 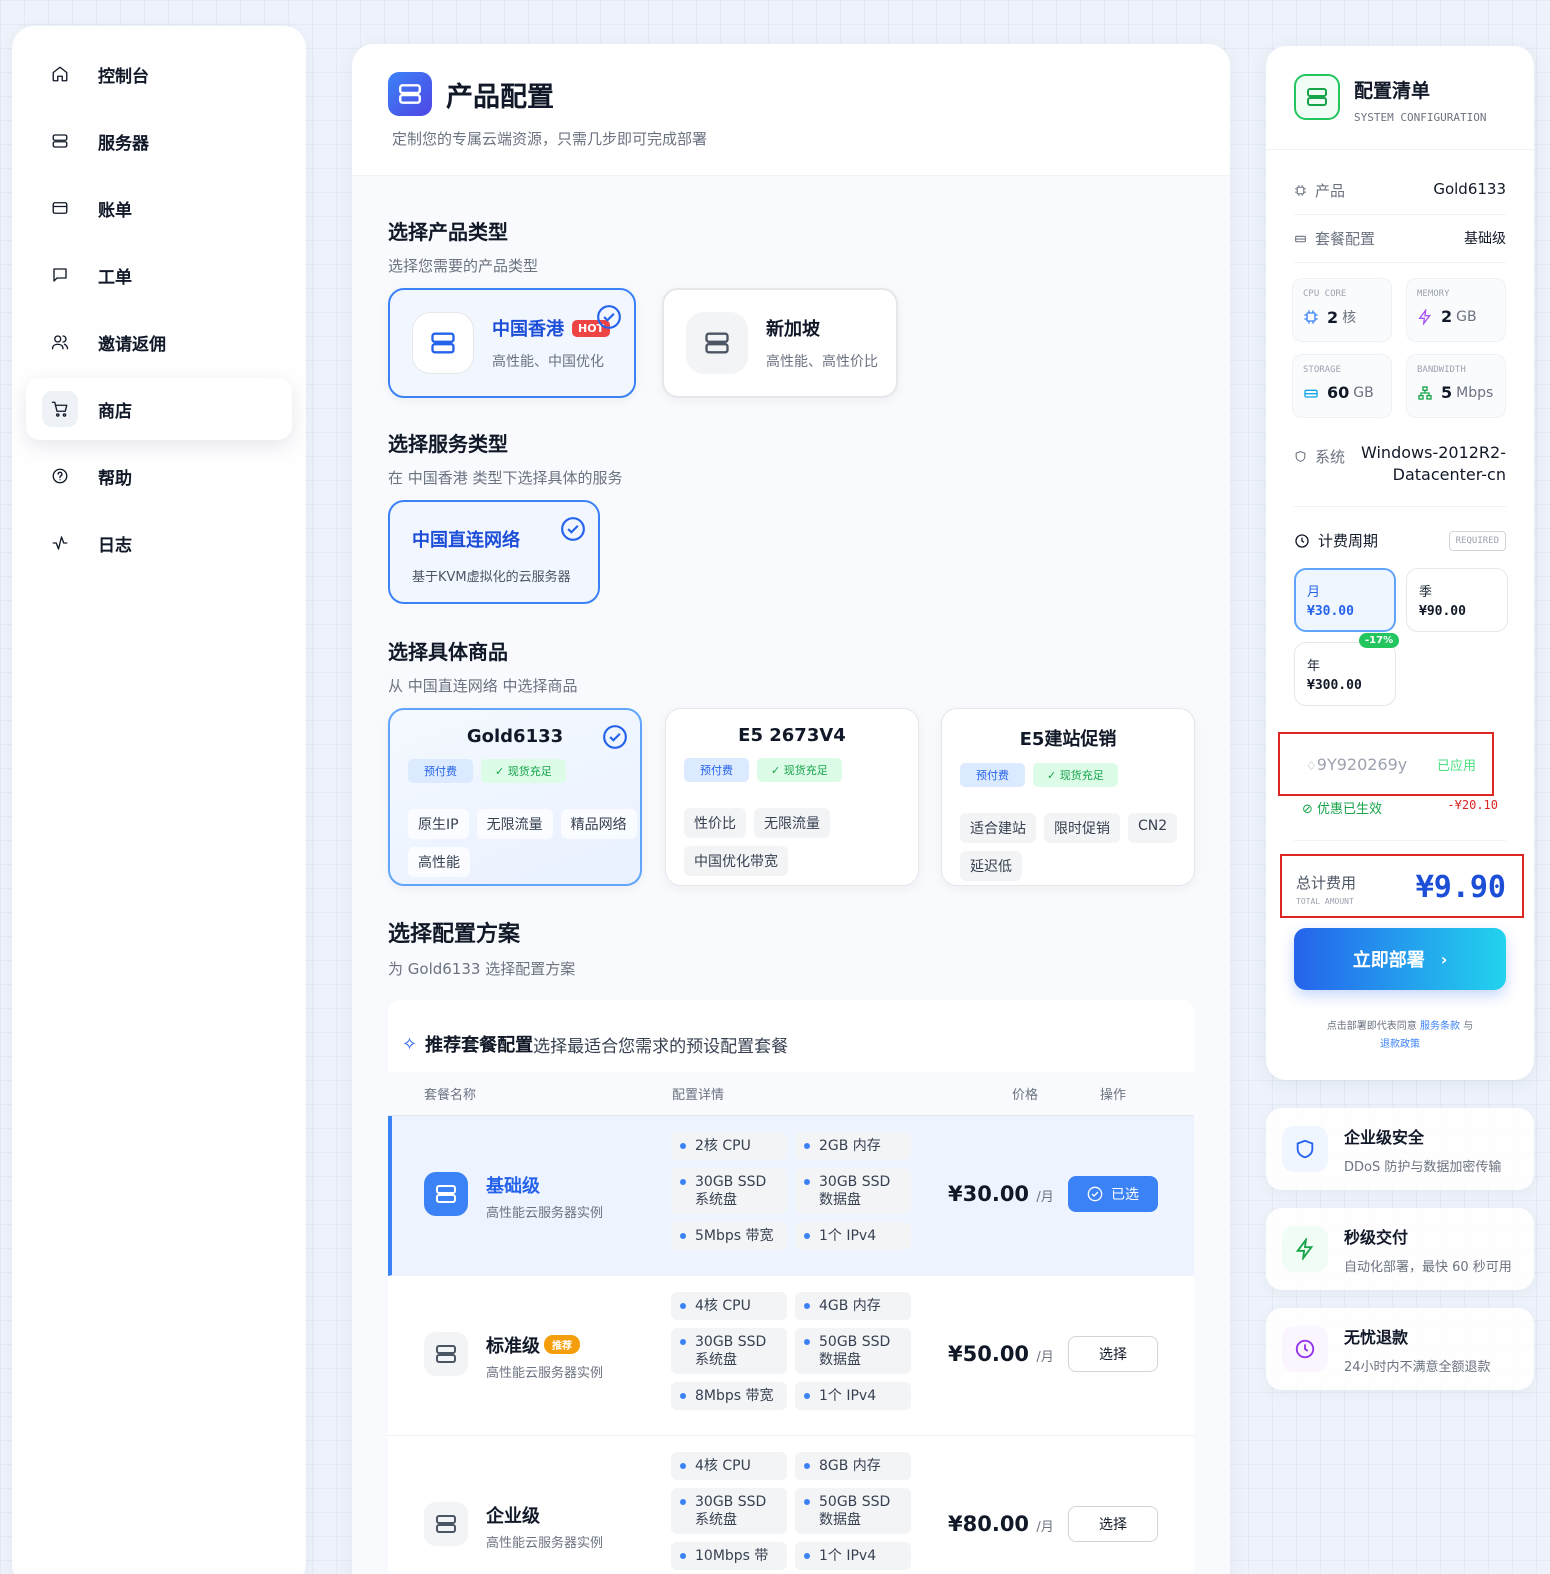 I want to click on deploy-button: 立即部署 ›, so click(x=1400, y=959).